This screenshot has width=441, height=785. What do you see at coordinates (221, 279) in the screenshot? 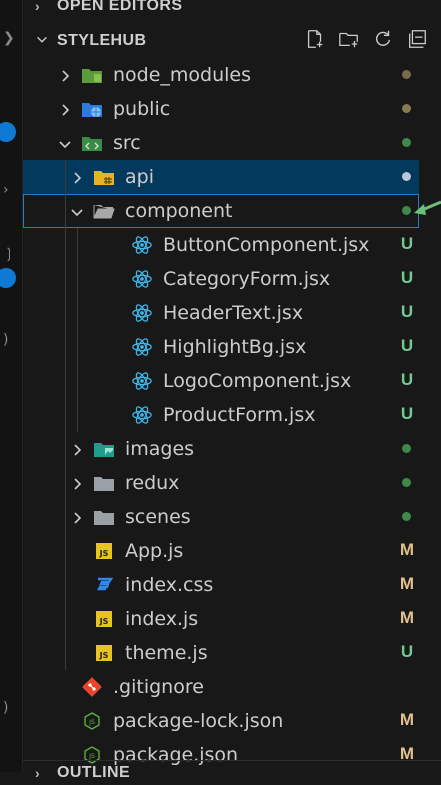
I see `tree-file-row: CategoryForm.jsx U` at bounding box center [221, 279].